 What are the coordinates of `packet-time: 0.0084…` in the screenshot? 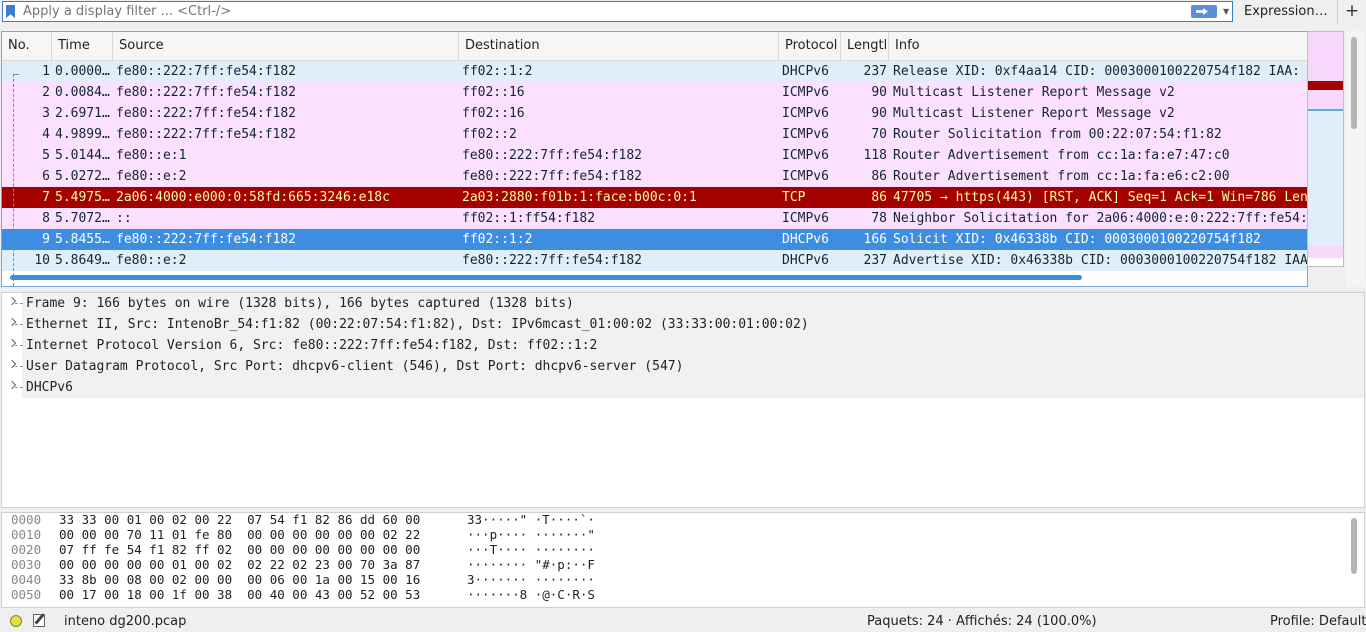 It's located at (82, 92).